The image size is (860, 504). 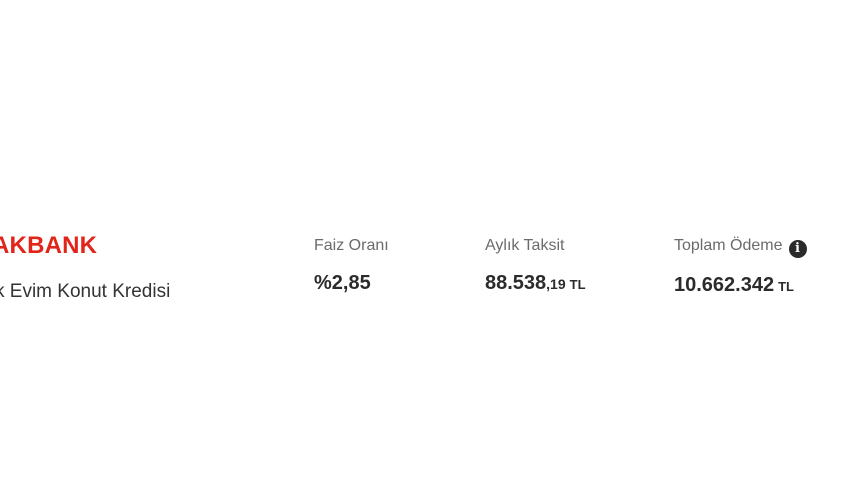 What do you see at coordinates (342, 283) in the screenshot?
I see `interest-rate-value: %2,85` at bounding box center [342, 283].